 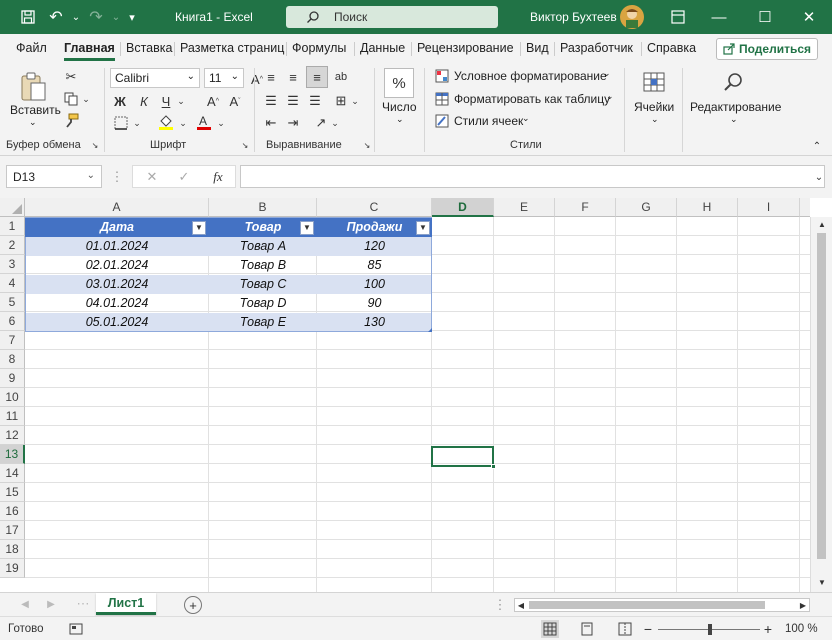 I want to click on table-resize-handle, so click(x=430, y=330).